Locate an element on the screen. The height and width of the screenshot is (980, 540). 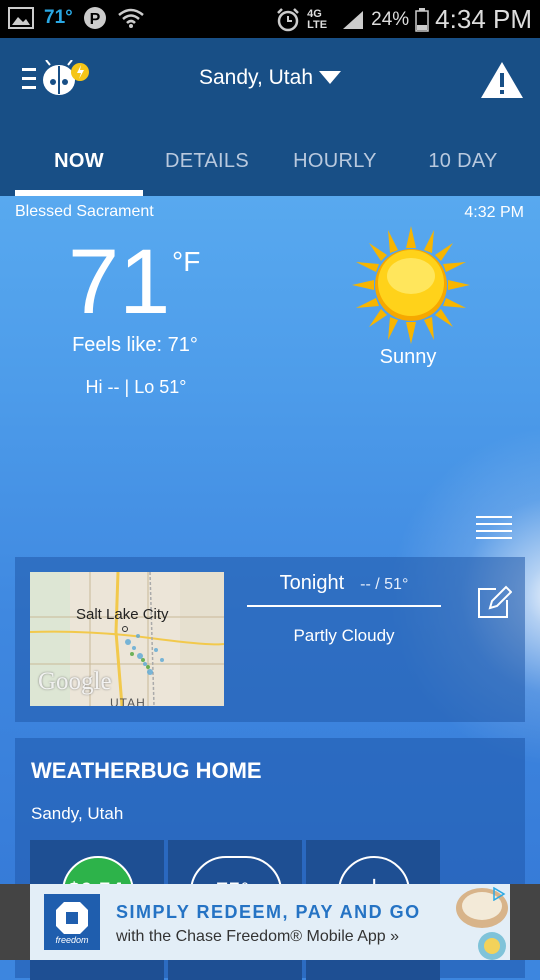
tab-10-day: 10 DAY is located at coordinates (463, 168).